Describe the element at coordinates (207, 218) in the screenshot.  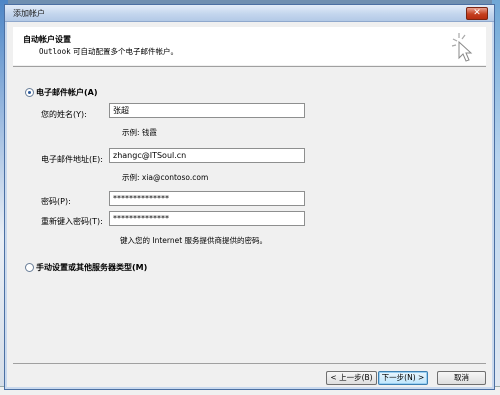
I see `retype-password-input: **************` at that location.